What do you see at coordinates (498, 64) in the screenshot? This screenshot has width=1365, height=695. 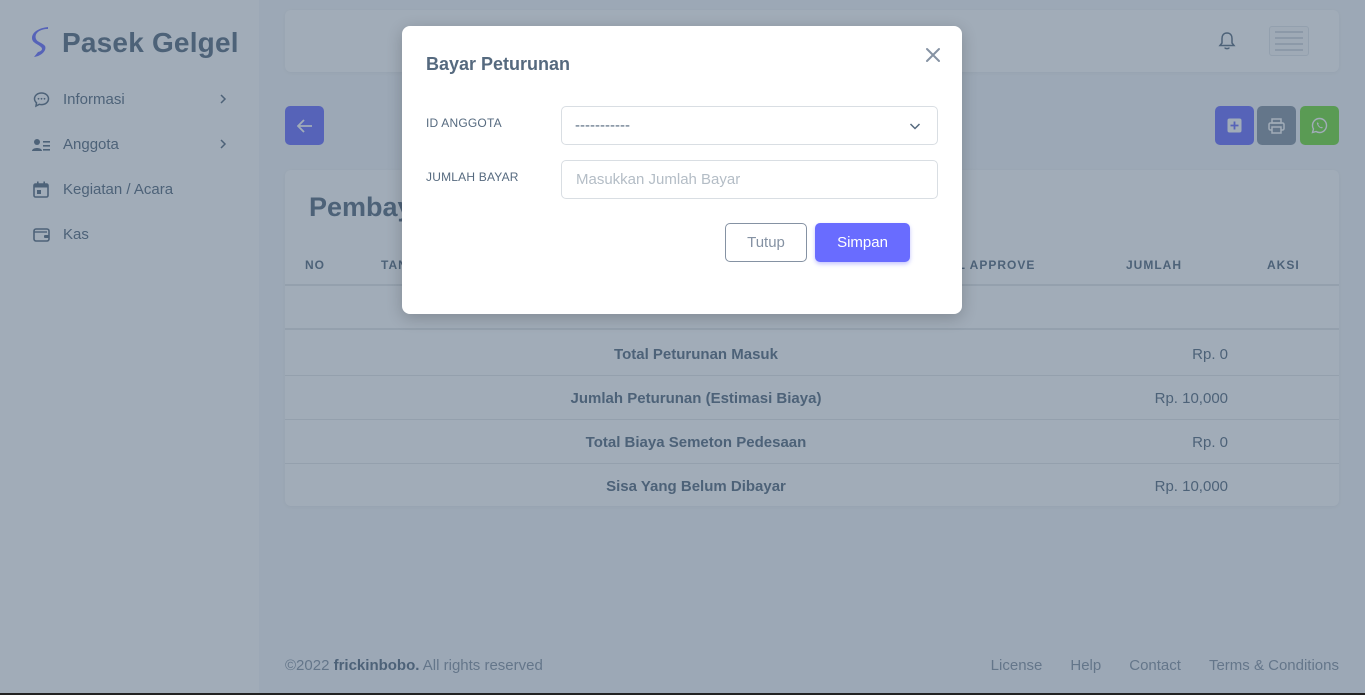 I see `modal-title: Bayar Peturunan` at bounding box center [498, 64].